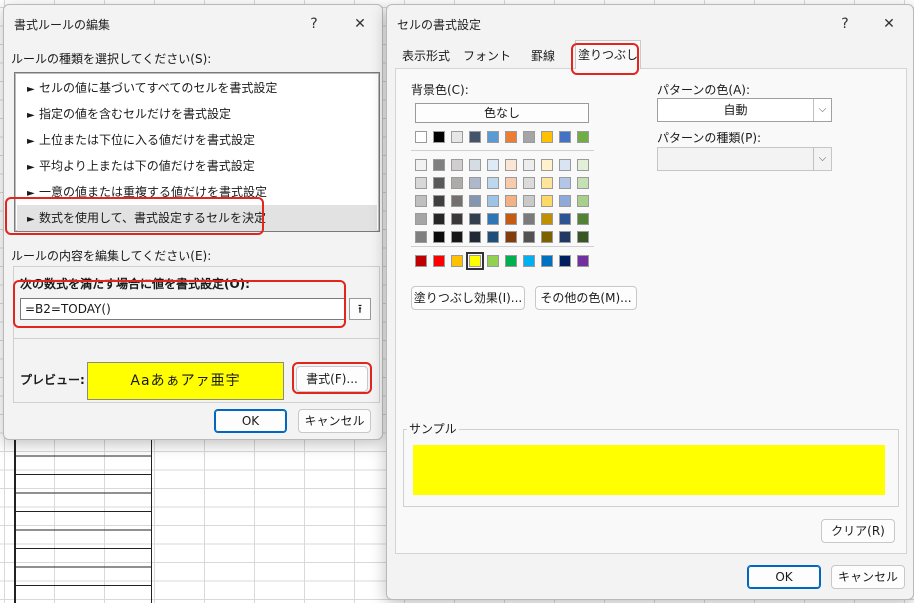 This screenshot has width=914, height=603. I want to click on pattern-type-select: ⌵, so click(744, 159).